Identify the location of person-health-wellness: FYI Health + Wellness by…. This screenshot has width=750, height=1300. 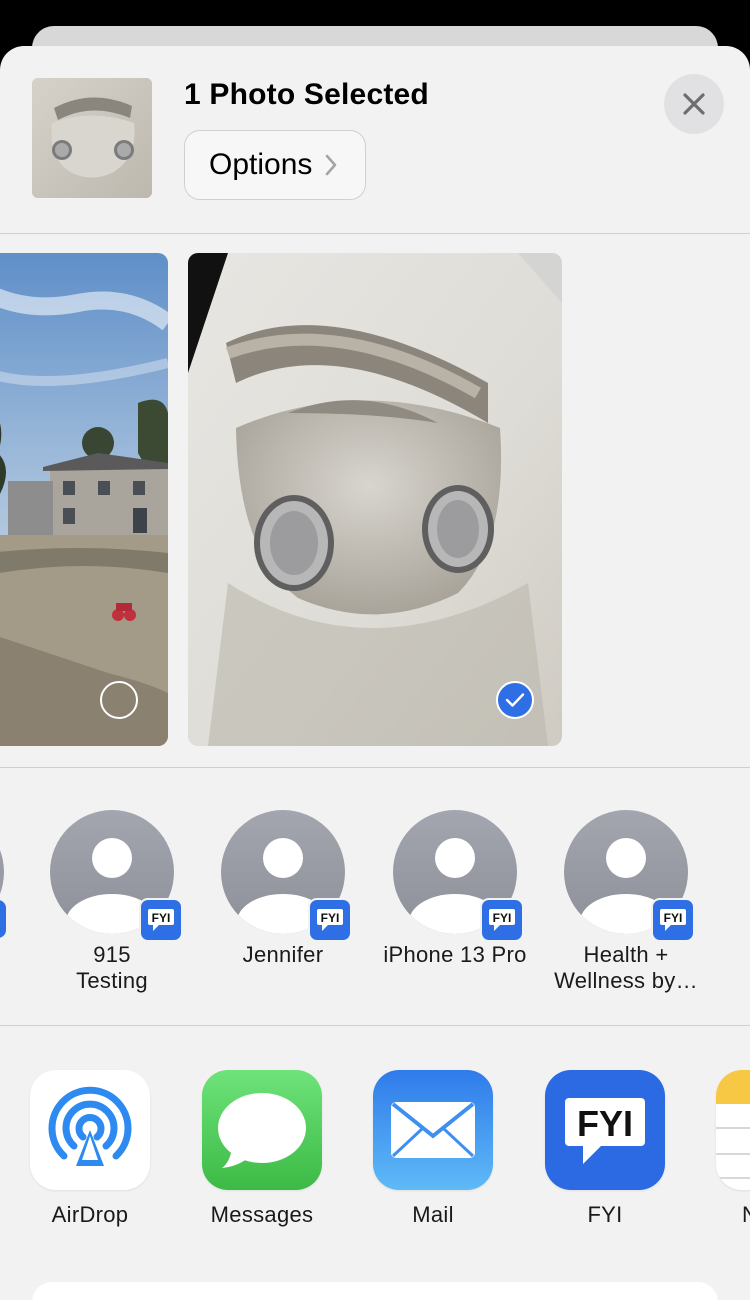
(626, 902).